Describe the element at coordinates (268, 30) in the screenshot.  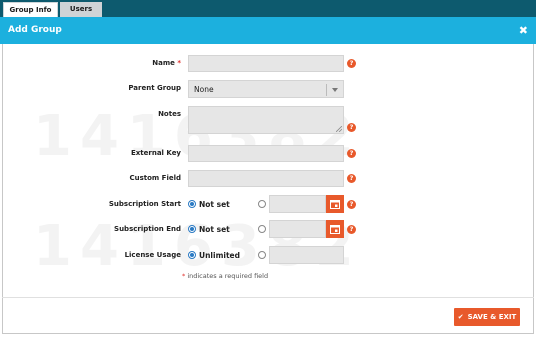
I see `dialog-header: Add Group ✖` at that location.